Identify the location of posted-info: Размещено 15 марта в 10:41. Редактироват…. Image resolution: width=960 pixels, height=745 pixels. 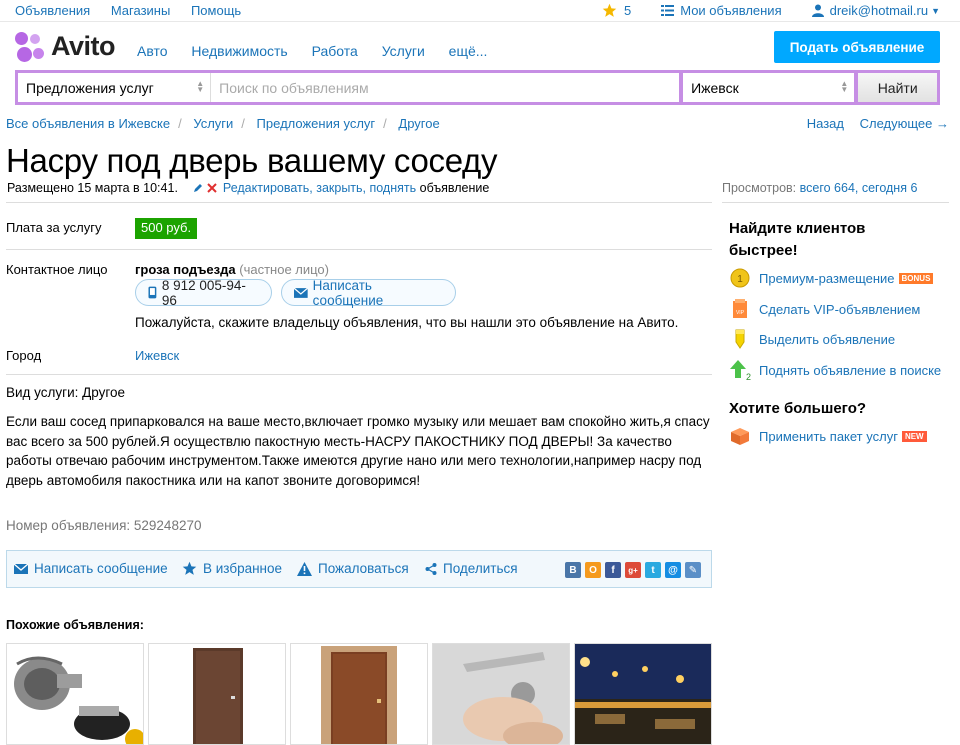
(248, 188).